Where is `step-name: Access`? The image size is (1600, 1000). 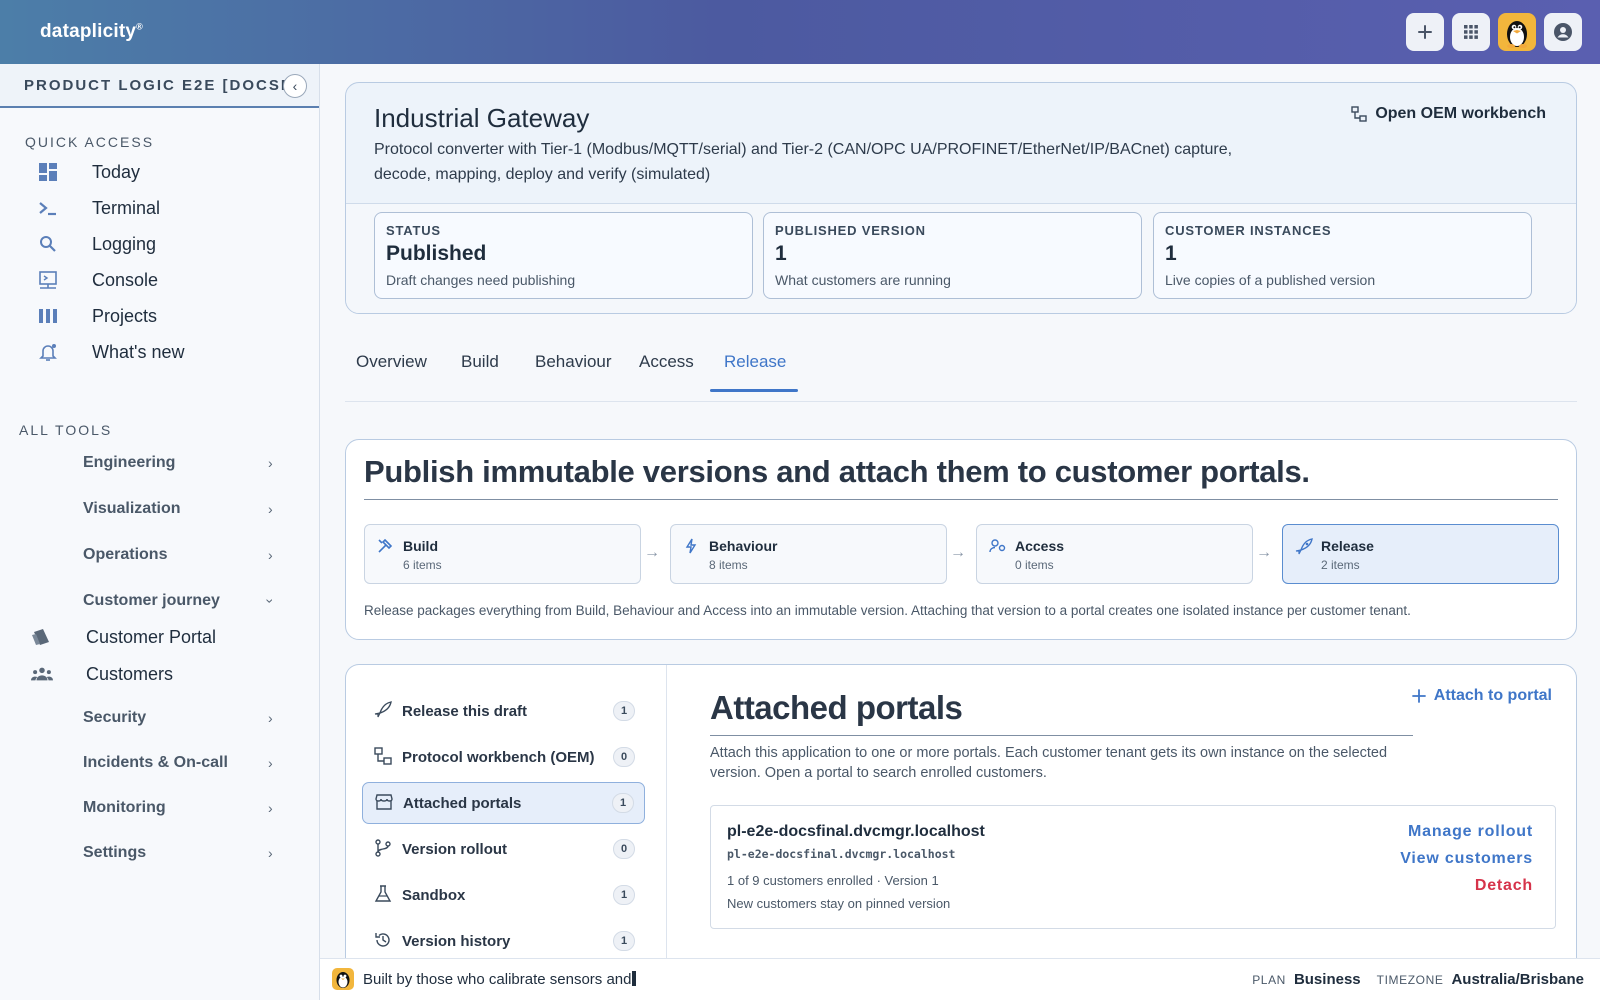
step-name: Access is located at coordinates (1040, 546).